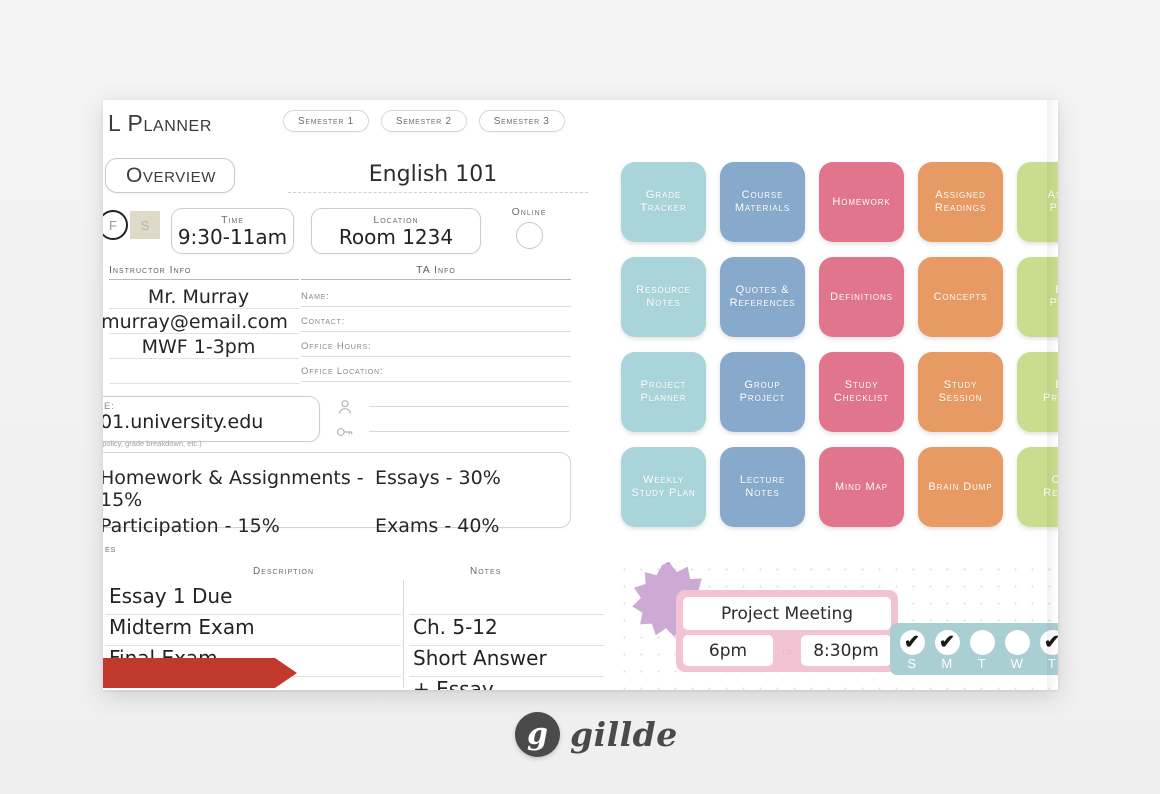 Image resolution: width=1160 pixels, height=794 pixels. I want to click on tile-label-line1: Homework, so click(861, 201).